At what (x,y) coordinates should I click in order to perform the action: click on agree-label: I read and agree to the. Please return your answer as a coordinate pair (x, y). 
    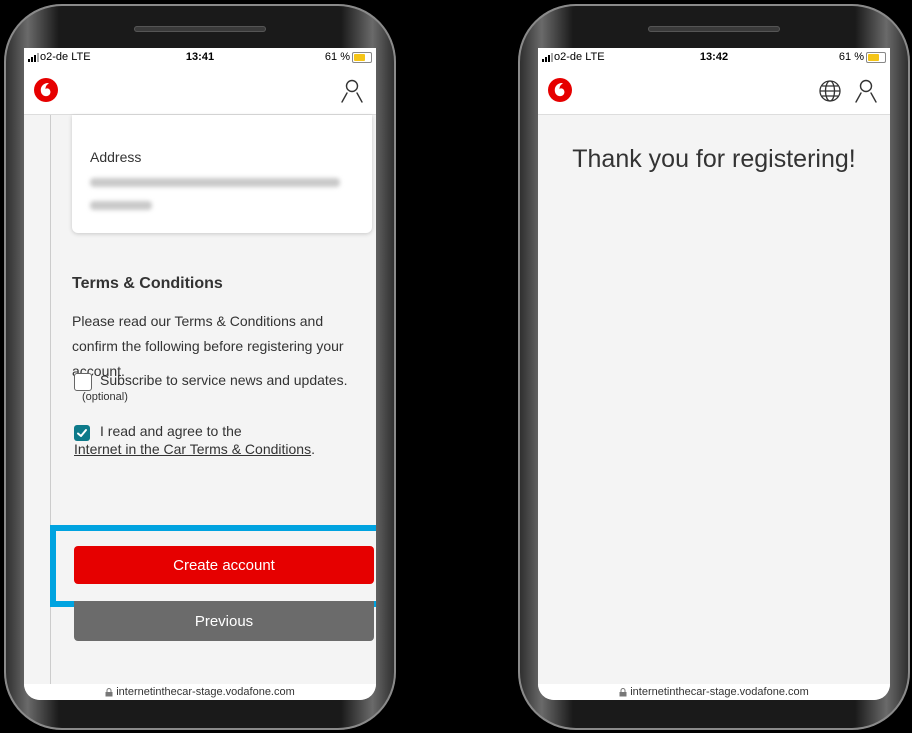
    Looking at the image, I should click on (171, 431).